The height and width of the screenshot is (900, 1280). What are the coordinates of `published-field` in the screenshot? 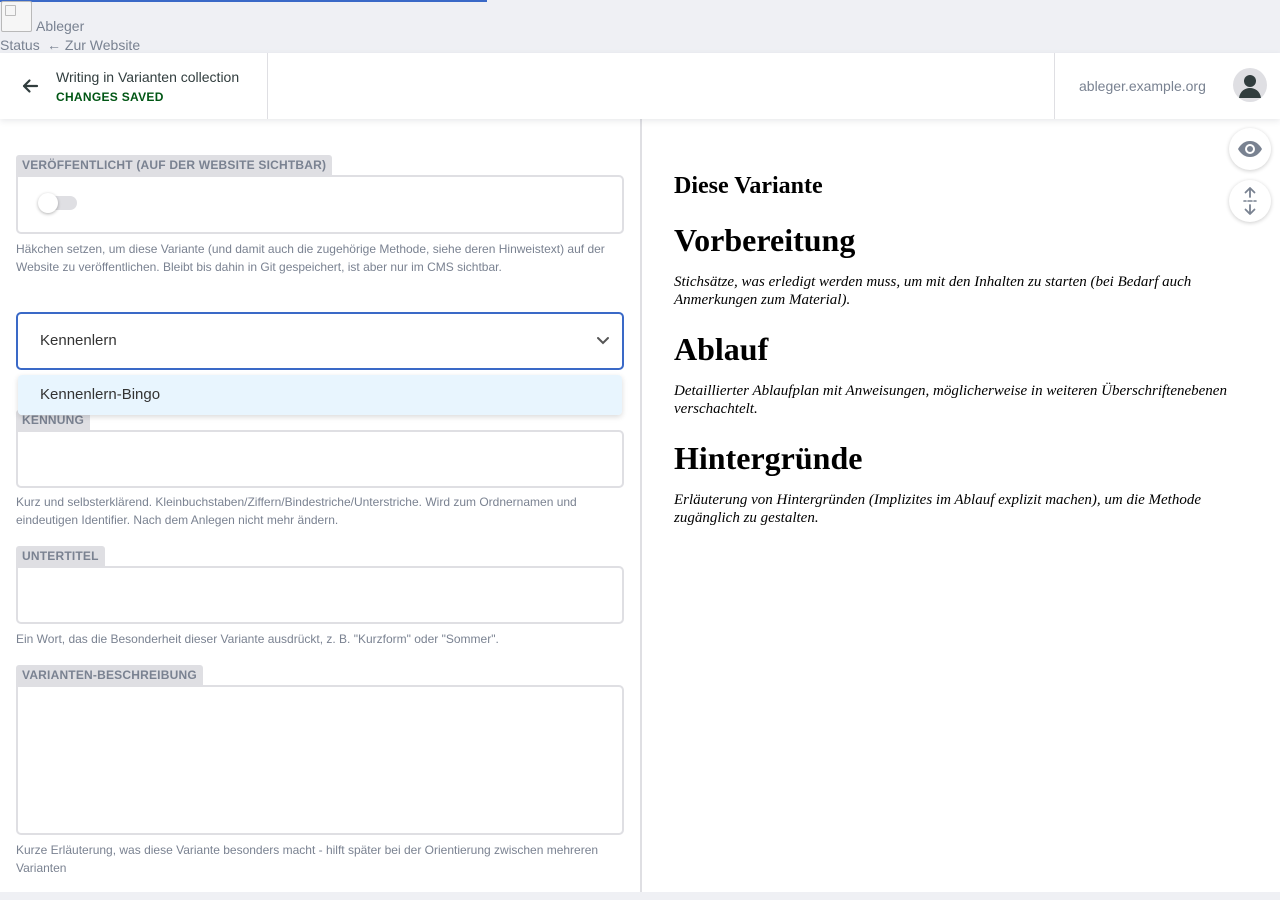 It's located at (320, 204).